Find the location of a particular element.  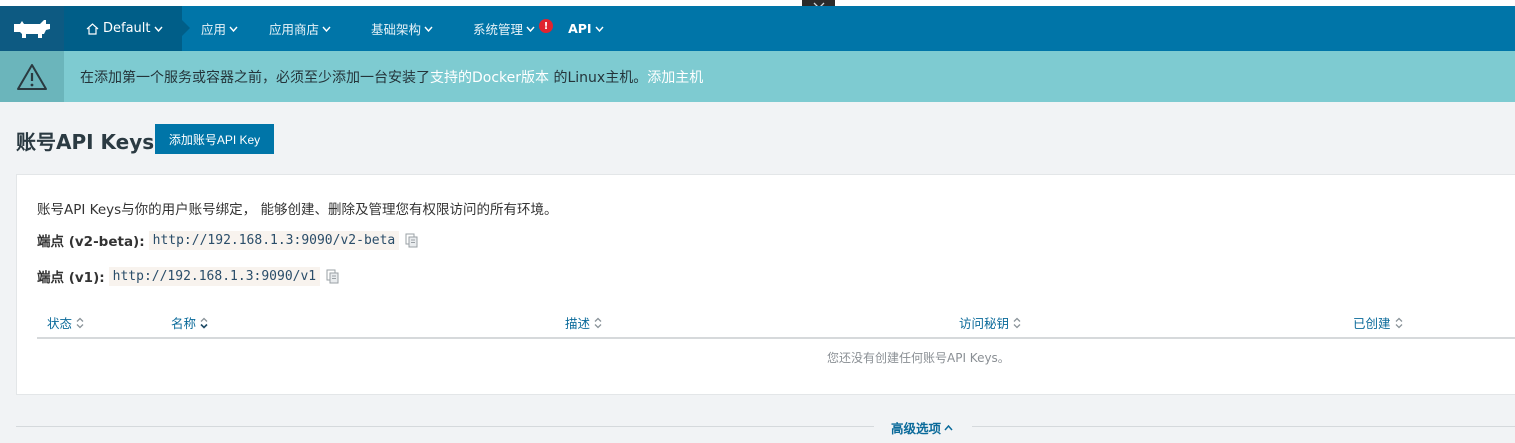

nav-item-label: 系统管理 is located at coordinates (498, 29).